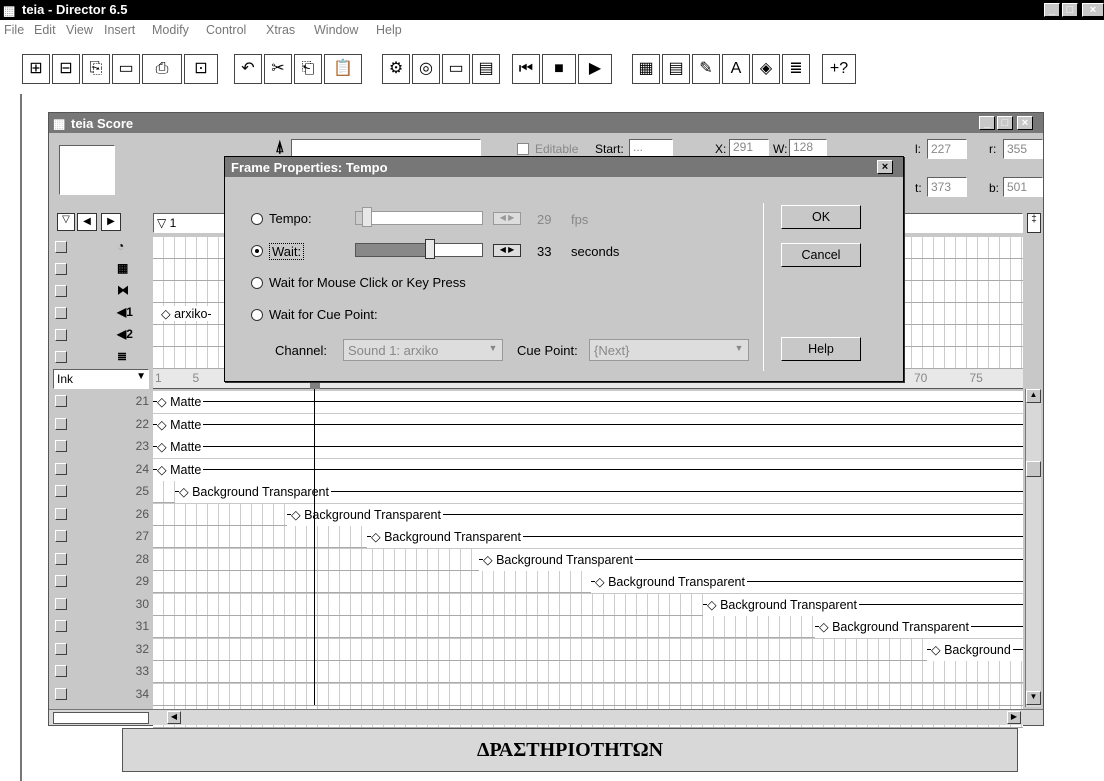 The width and height of the screenshot is (1104, 781). I want to click on help-button: Help, so click(821, 349).